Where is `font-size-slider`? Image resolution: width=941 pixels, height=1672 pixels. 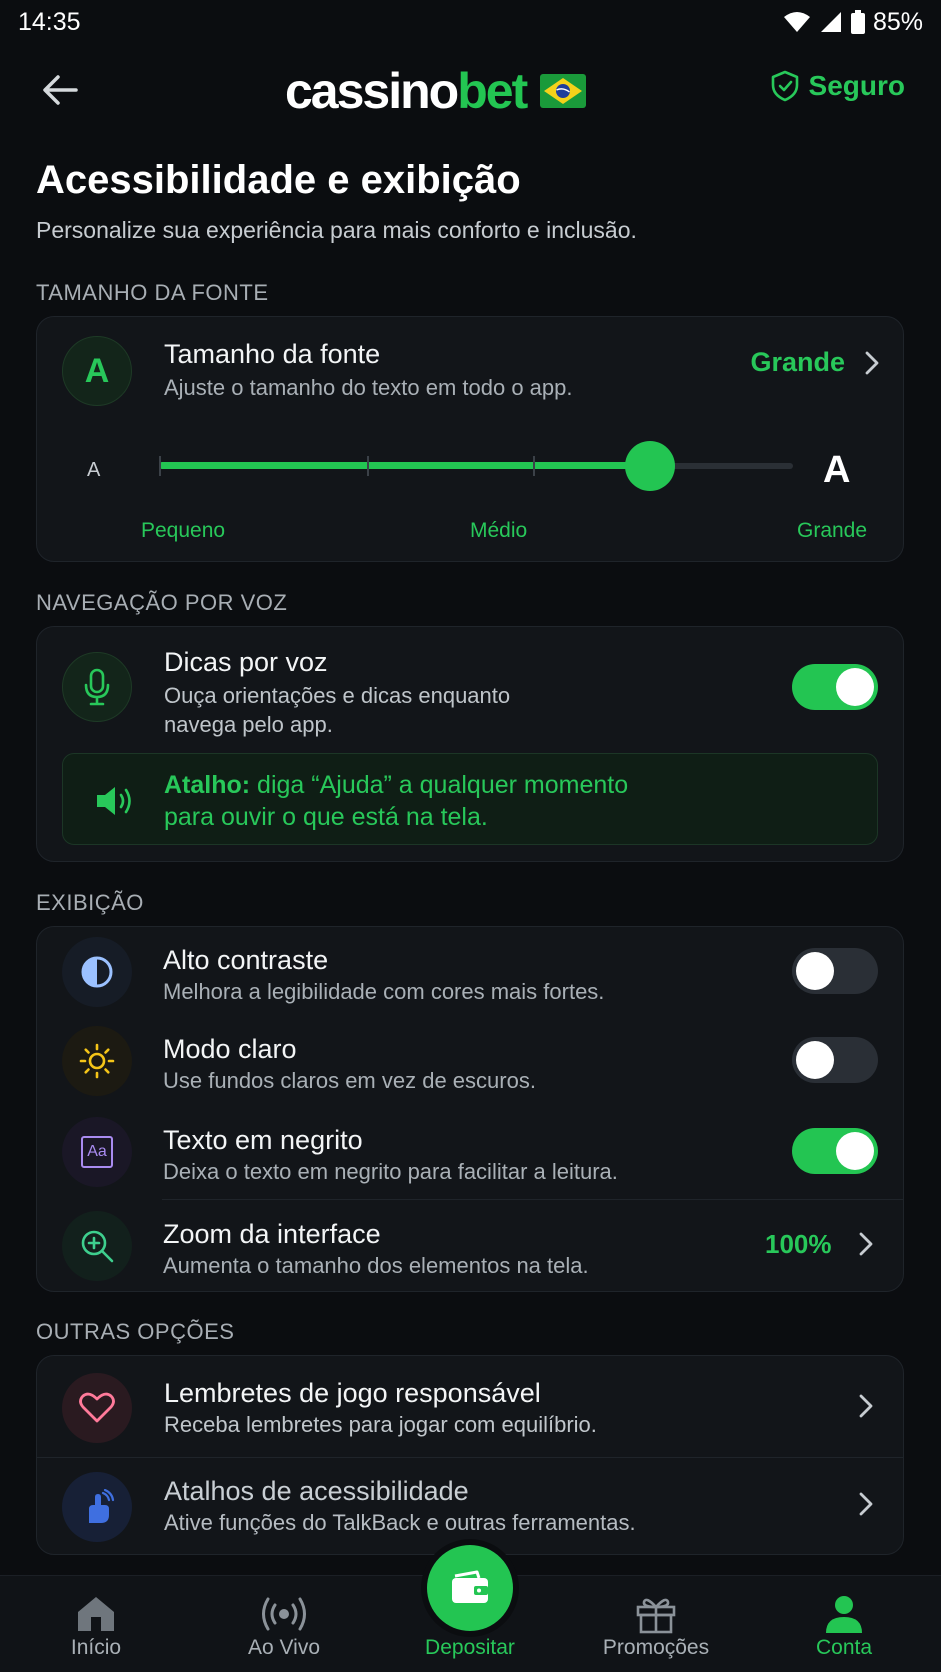 font-size-slider is located at coordinates (476, 466).